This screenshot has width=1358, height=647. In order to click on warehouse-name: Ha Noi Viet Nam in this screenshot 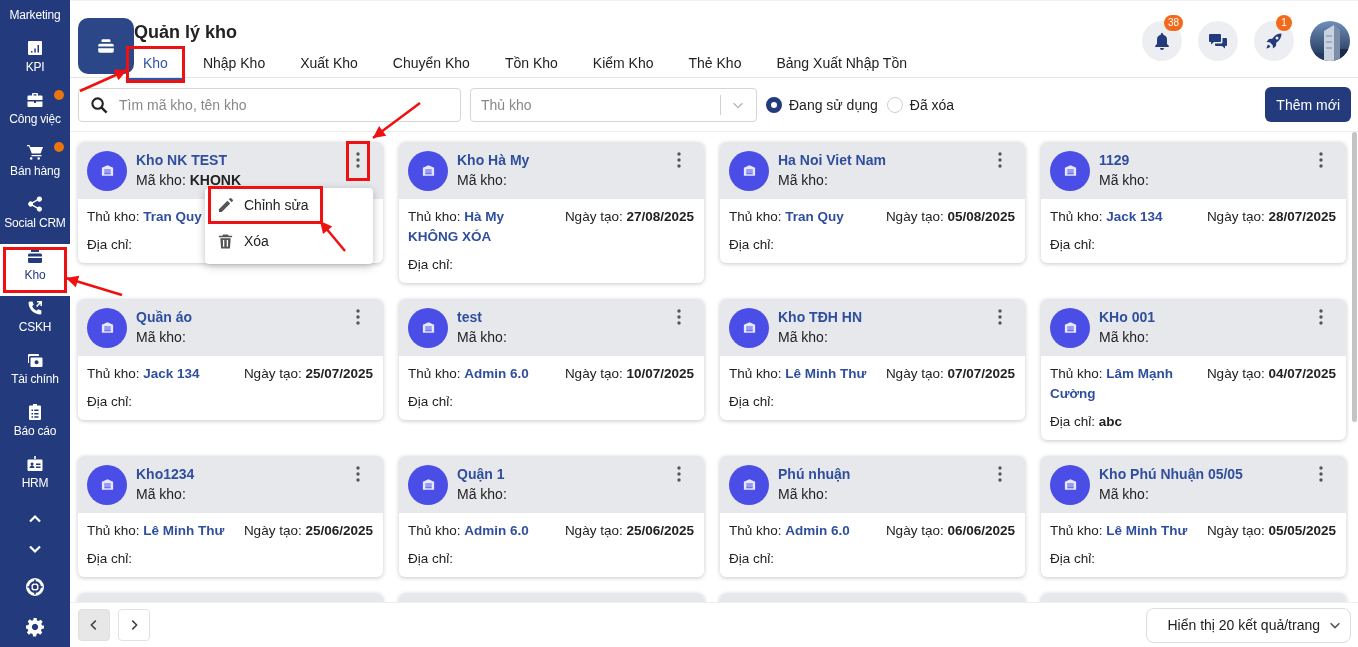, I will do `click(879, 160)`.